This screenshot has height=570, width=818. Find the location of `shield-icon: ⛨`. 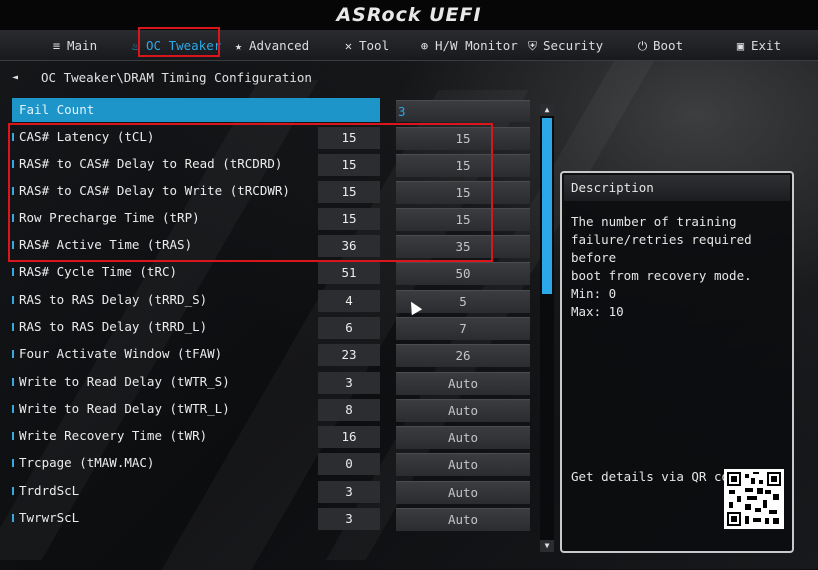

shield-icon: ⛨ is located at coordinates (532, 46).